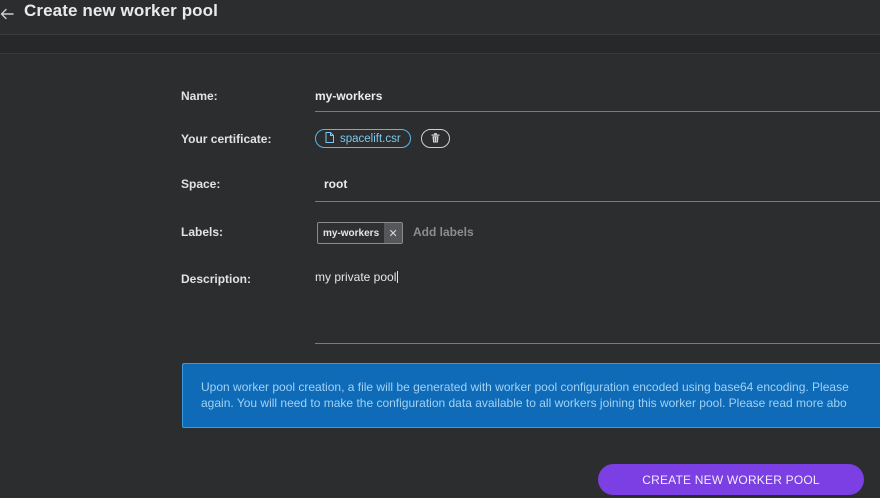 This screenshot has height=498, width=880. Describe the element at coordinates (201, 184) in the screenshot. I see `space-label: Space:` at that location.